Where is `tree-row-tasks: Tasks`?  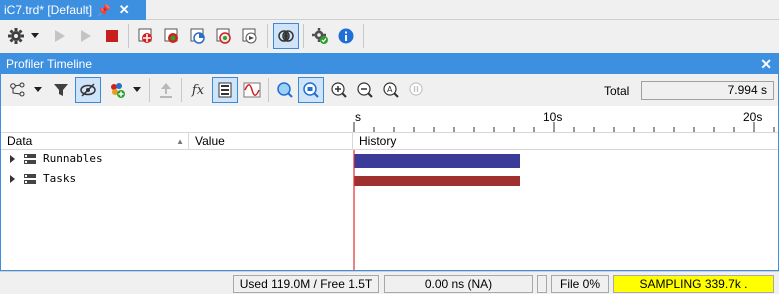
tree-row-tasks: Tasks is located at coordinates (177, 180).